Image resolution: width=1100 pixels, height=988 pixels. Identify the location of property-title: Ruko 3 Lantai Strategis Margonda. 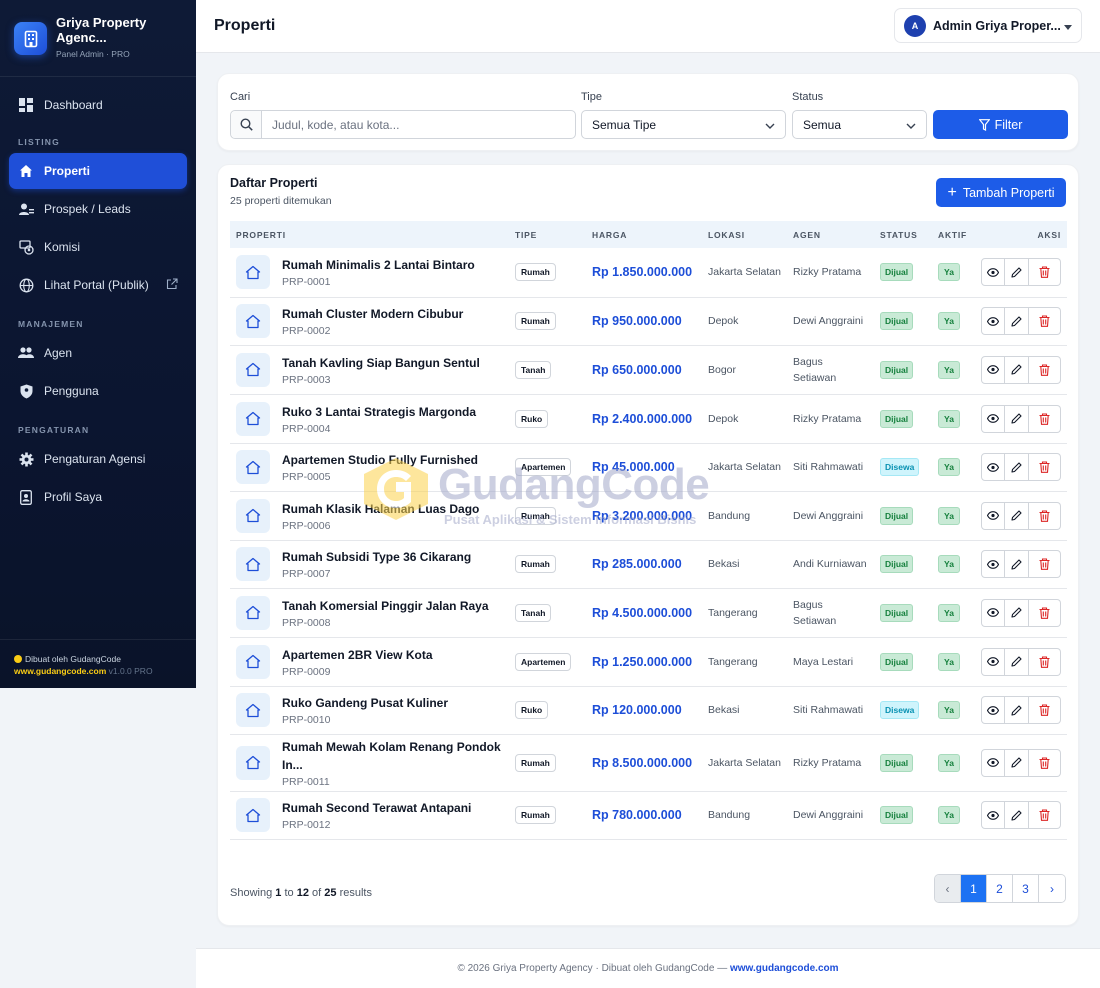
(379, 412).